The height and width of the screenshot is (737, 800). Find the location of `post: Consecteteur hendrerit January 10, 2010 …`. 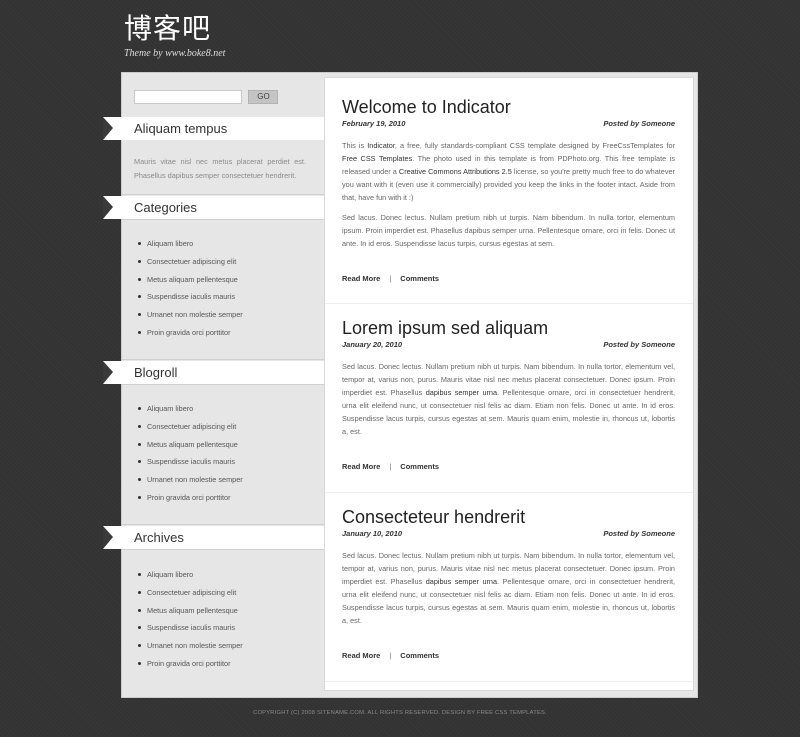

post: Consecteteur hendrerit January 10, 2010 … is located at coordinates (508, 583).